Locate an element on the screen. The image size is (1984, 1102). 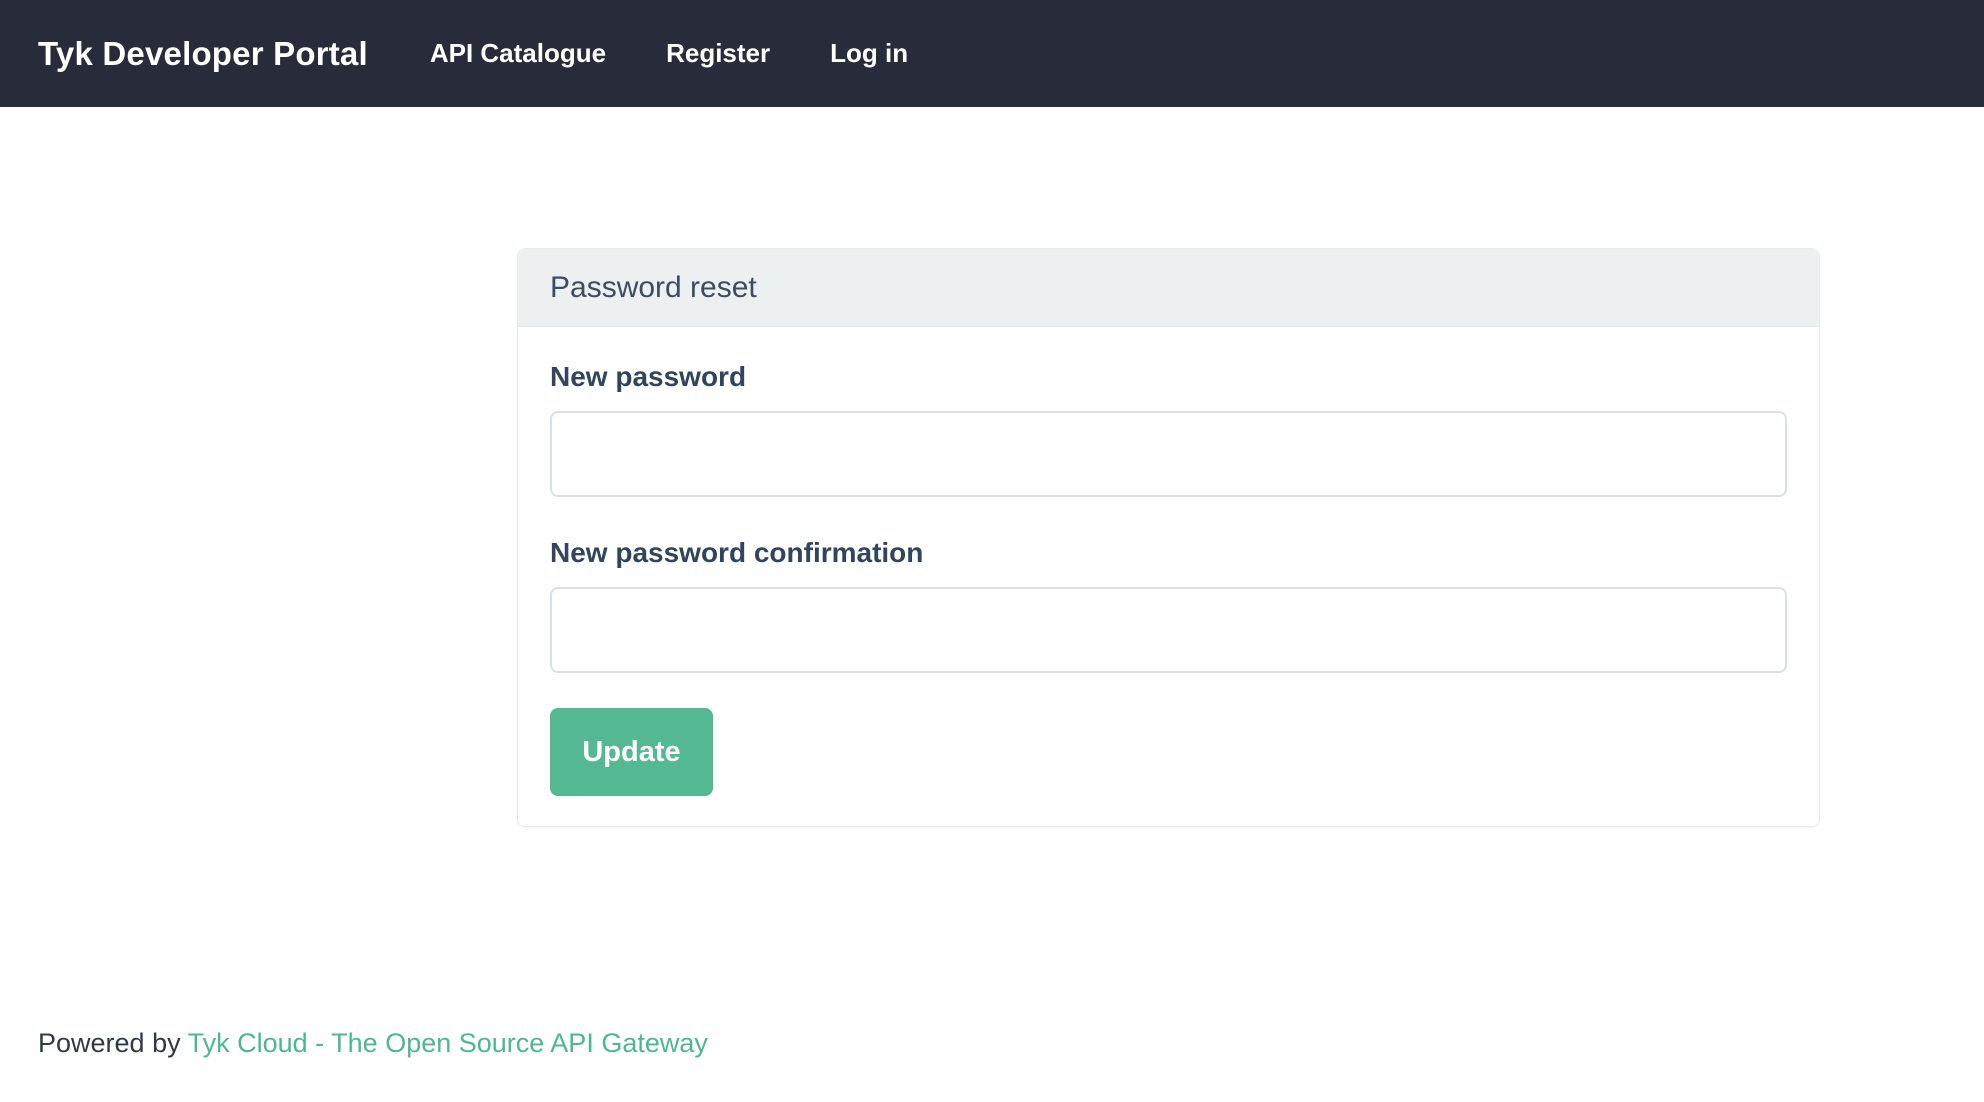
new-password-confirmation-input is located at coordinates (1168, 630).